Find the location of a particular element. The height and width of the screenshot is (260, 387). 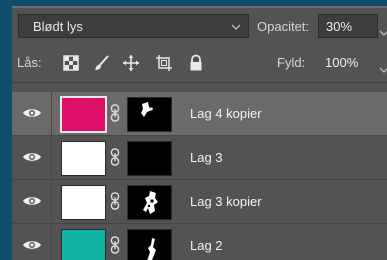

opacity-value: 30% is located at coordinates (339, 26).